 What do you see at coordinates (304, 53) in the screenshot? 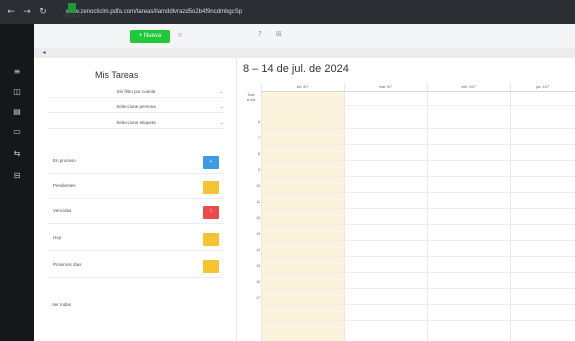
I see `sub-toolbar` at bounding box center [304, 53].